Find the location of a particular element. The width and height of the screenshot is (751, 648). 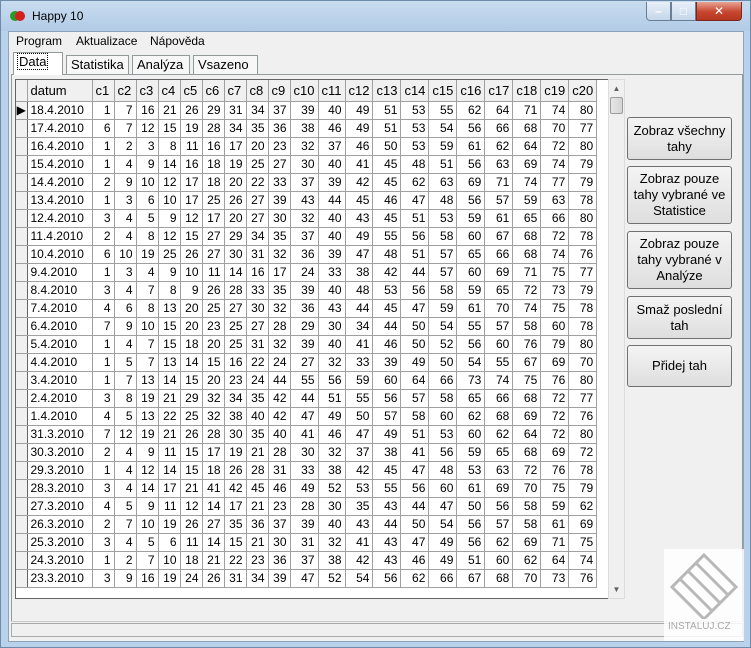

number-cell: 51 is located at coordinates (332, 398).